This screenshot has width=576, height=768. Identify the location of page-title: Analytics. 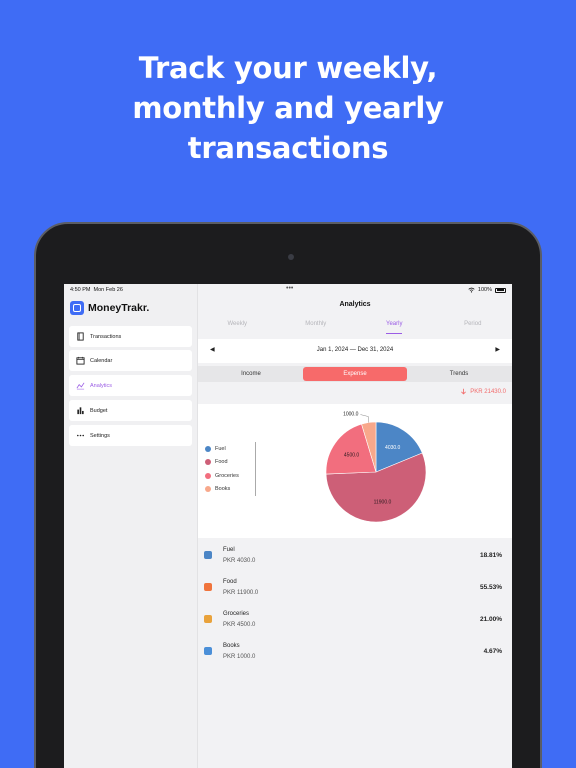
(355, 304).